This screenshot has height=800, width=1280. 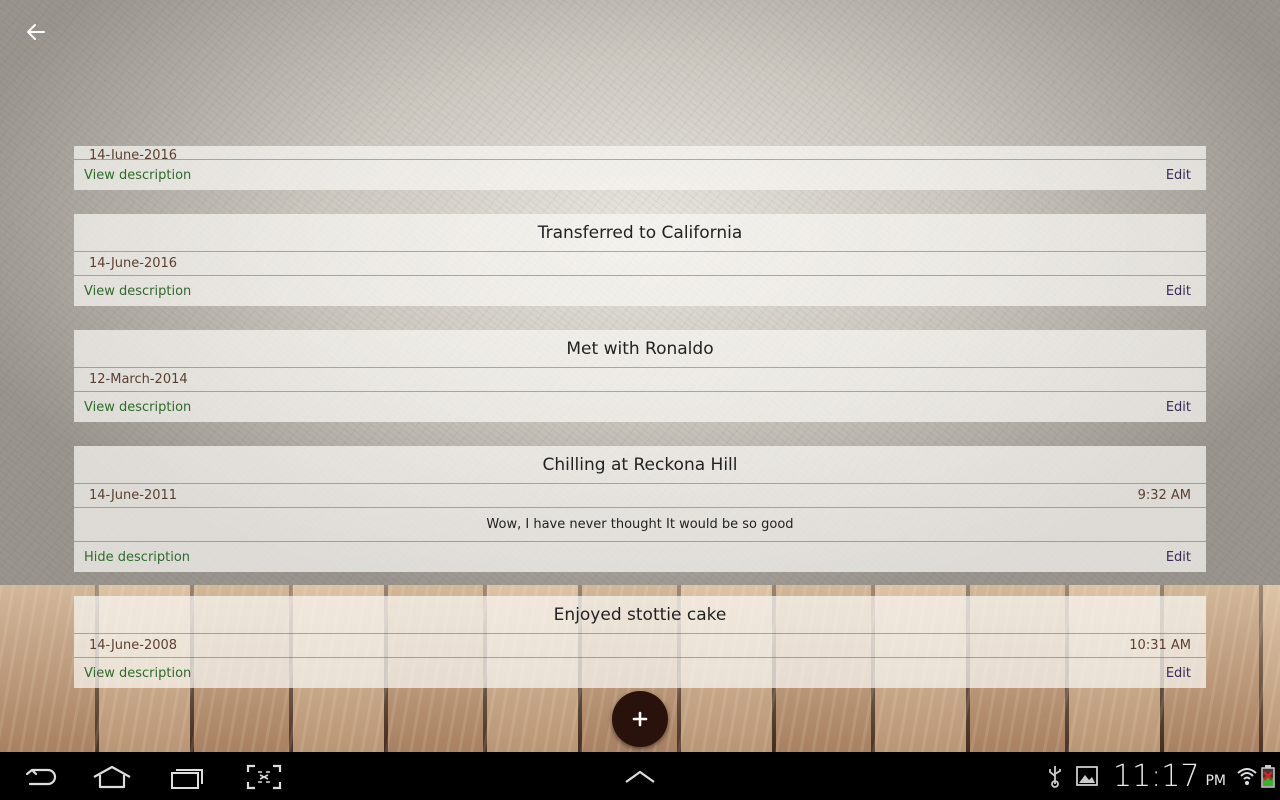 What do you see at coordinates (1247, 776) in the screenshot?
I see `wifi-icon` at bounding box center [1247, 776].